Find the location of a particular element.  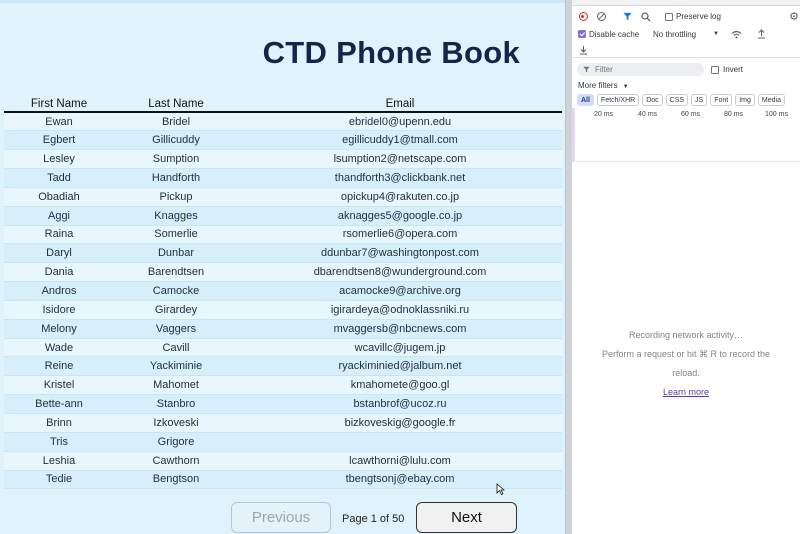

cell-last-name: Bridel is located at coordinates (176, 122).